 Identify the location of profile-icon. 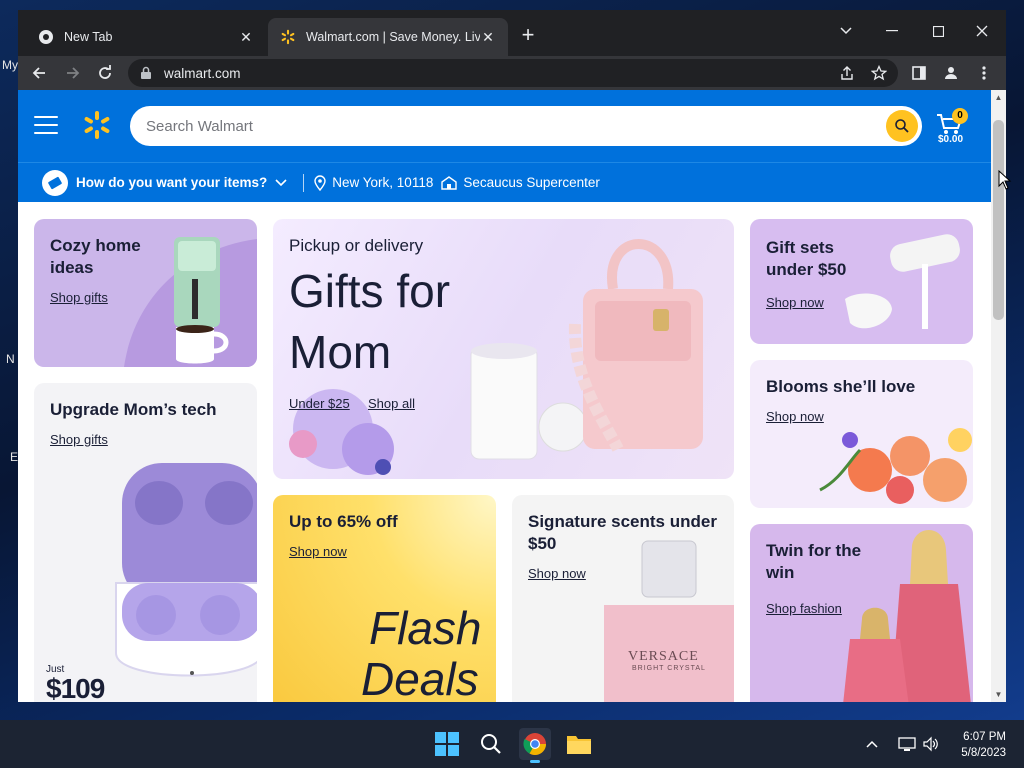
(951, 73).